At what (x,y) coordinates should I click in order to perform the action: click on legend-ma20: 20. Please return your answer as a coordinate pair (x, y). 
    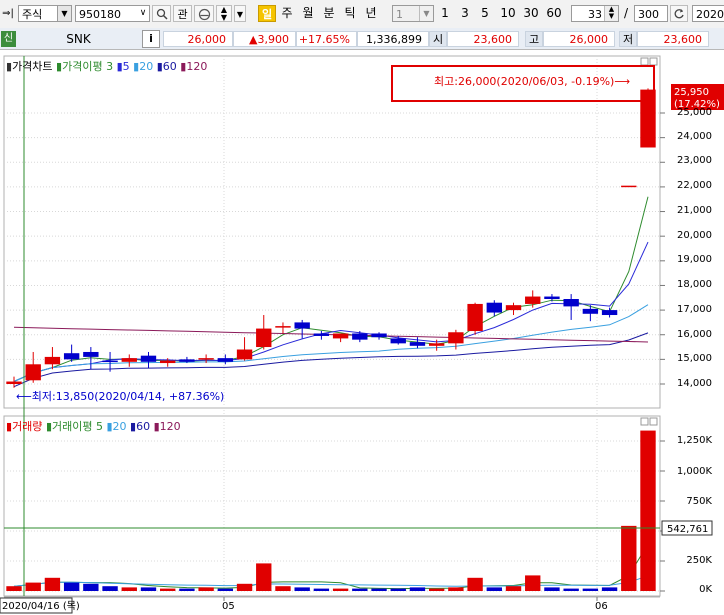
    Looking at the image, I should click on (146, 66).